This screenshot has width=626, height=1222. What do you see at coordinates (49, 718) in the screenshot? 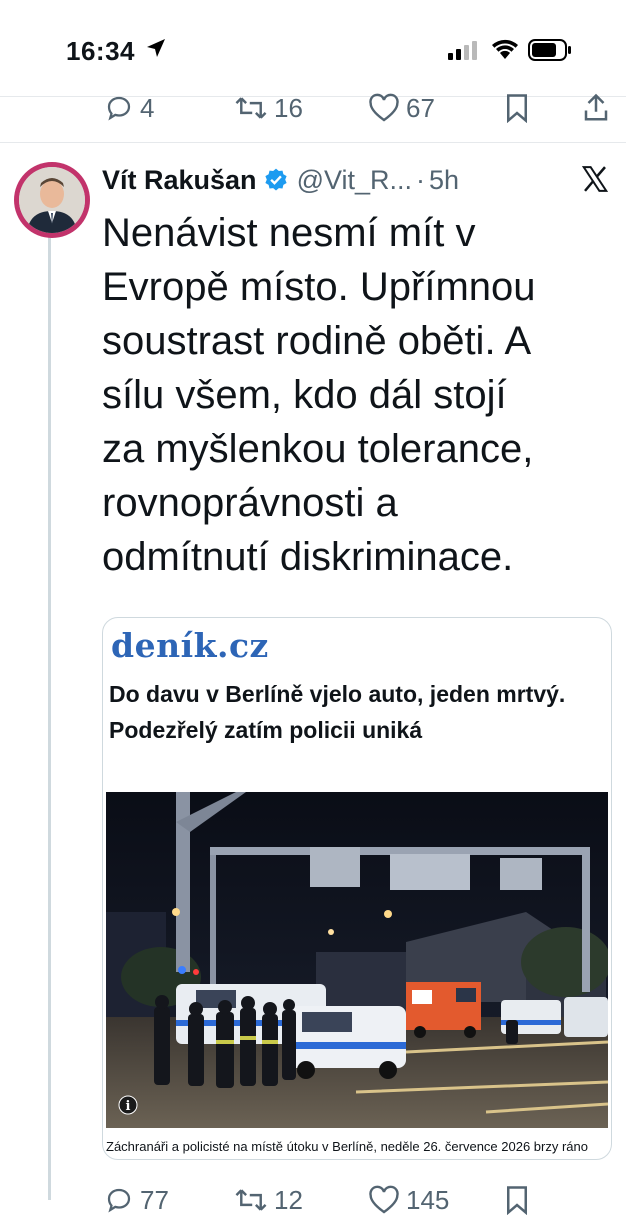
I see `thread-line` at bounding box center [49, 718].